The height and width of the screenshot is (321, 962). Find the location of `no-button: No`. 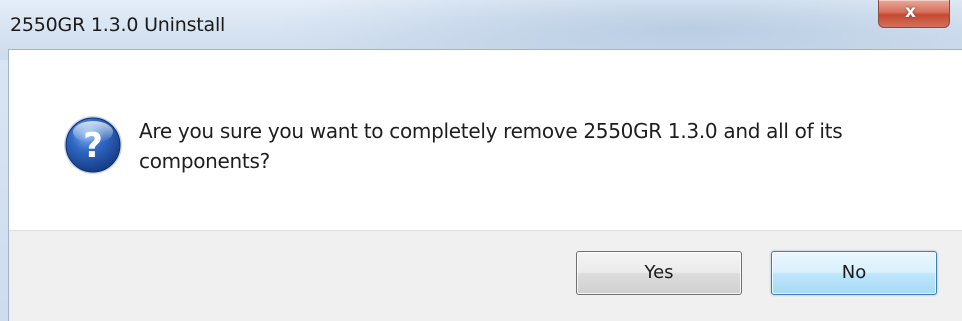

no-button: No is located at coordinates (854, 273).